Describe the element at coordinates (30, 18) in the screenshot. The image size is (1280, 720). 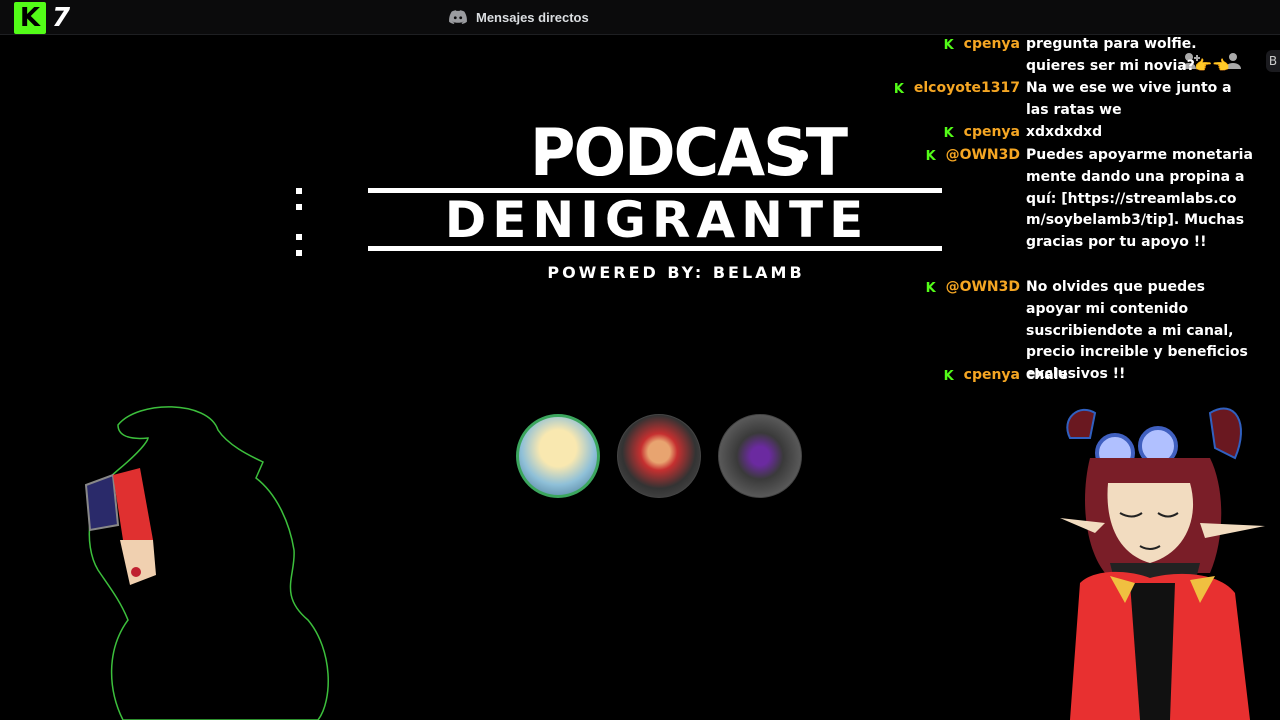
I see `kick-logo-icon: K` at that location.